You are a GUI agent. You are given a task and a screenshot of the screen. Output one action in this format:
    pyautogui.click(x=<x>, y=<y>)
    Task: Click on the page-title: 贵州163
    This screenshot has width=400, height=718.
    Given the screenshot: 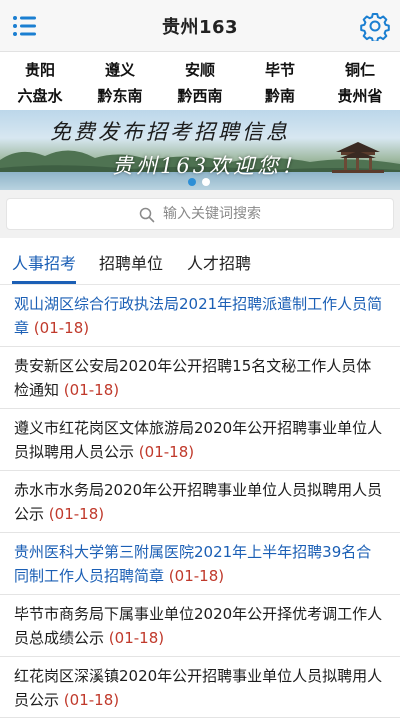 What is the action you would take?
    pyautogui.click(x=200, y=27)
    